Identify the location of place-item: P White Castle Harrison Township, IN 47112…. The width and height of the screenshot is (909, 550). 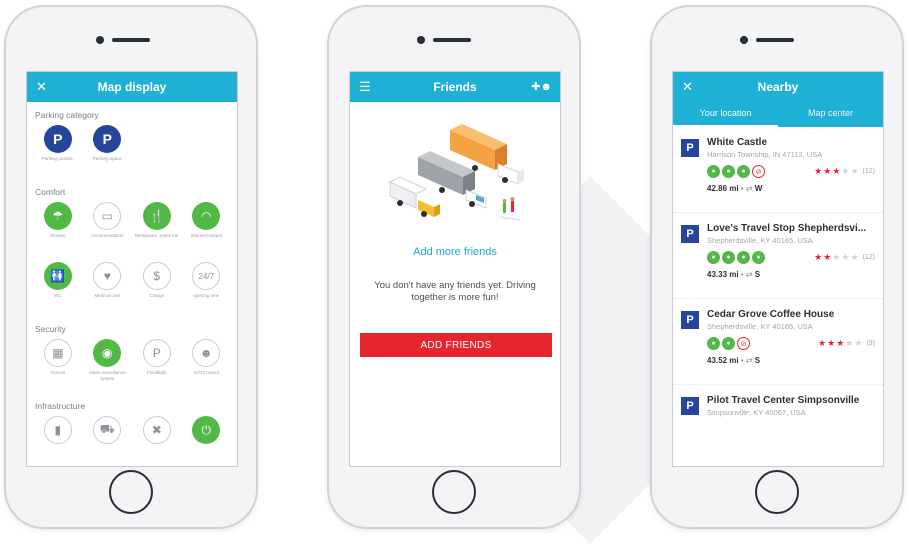
(778, 170).